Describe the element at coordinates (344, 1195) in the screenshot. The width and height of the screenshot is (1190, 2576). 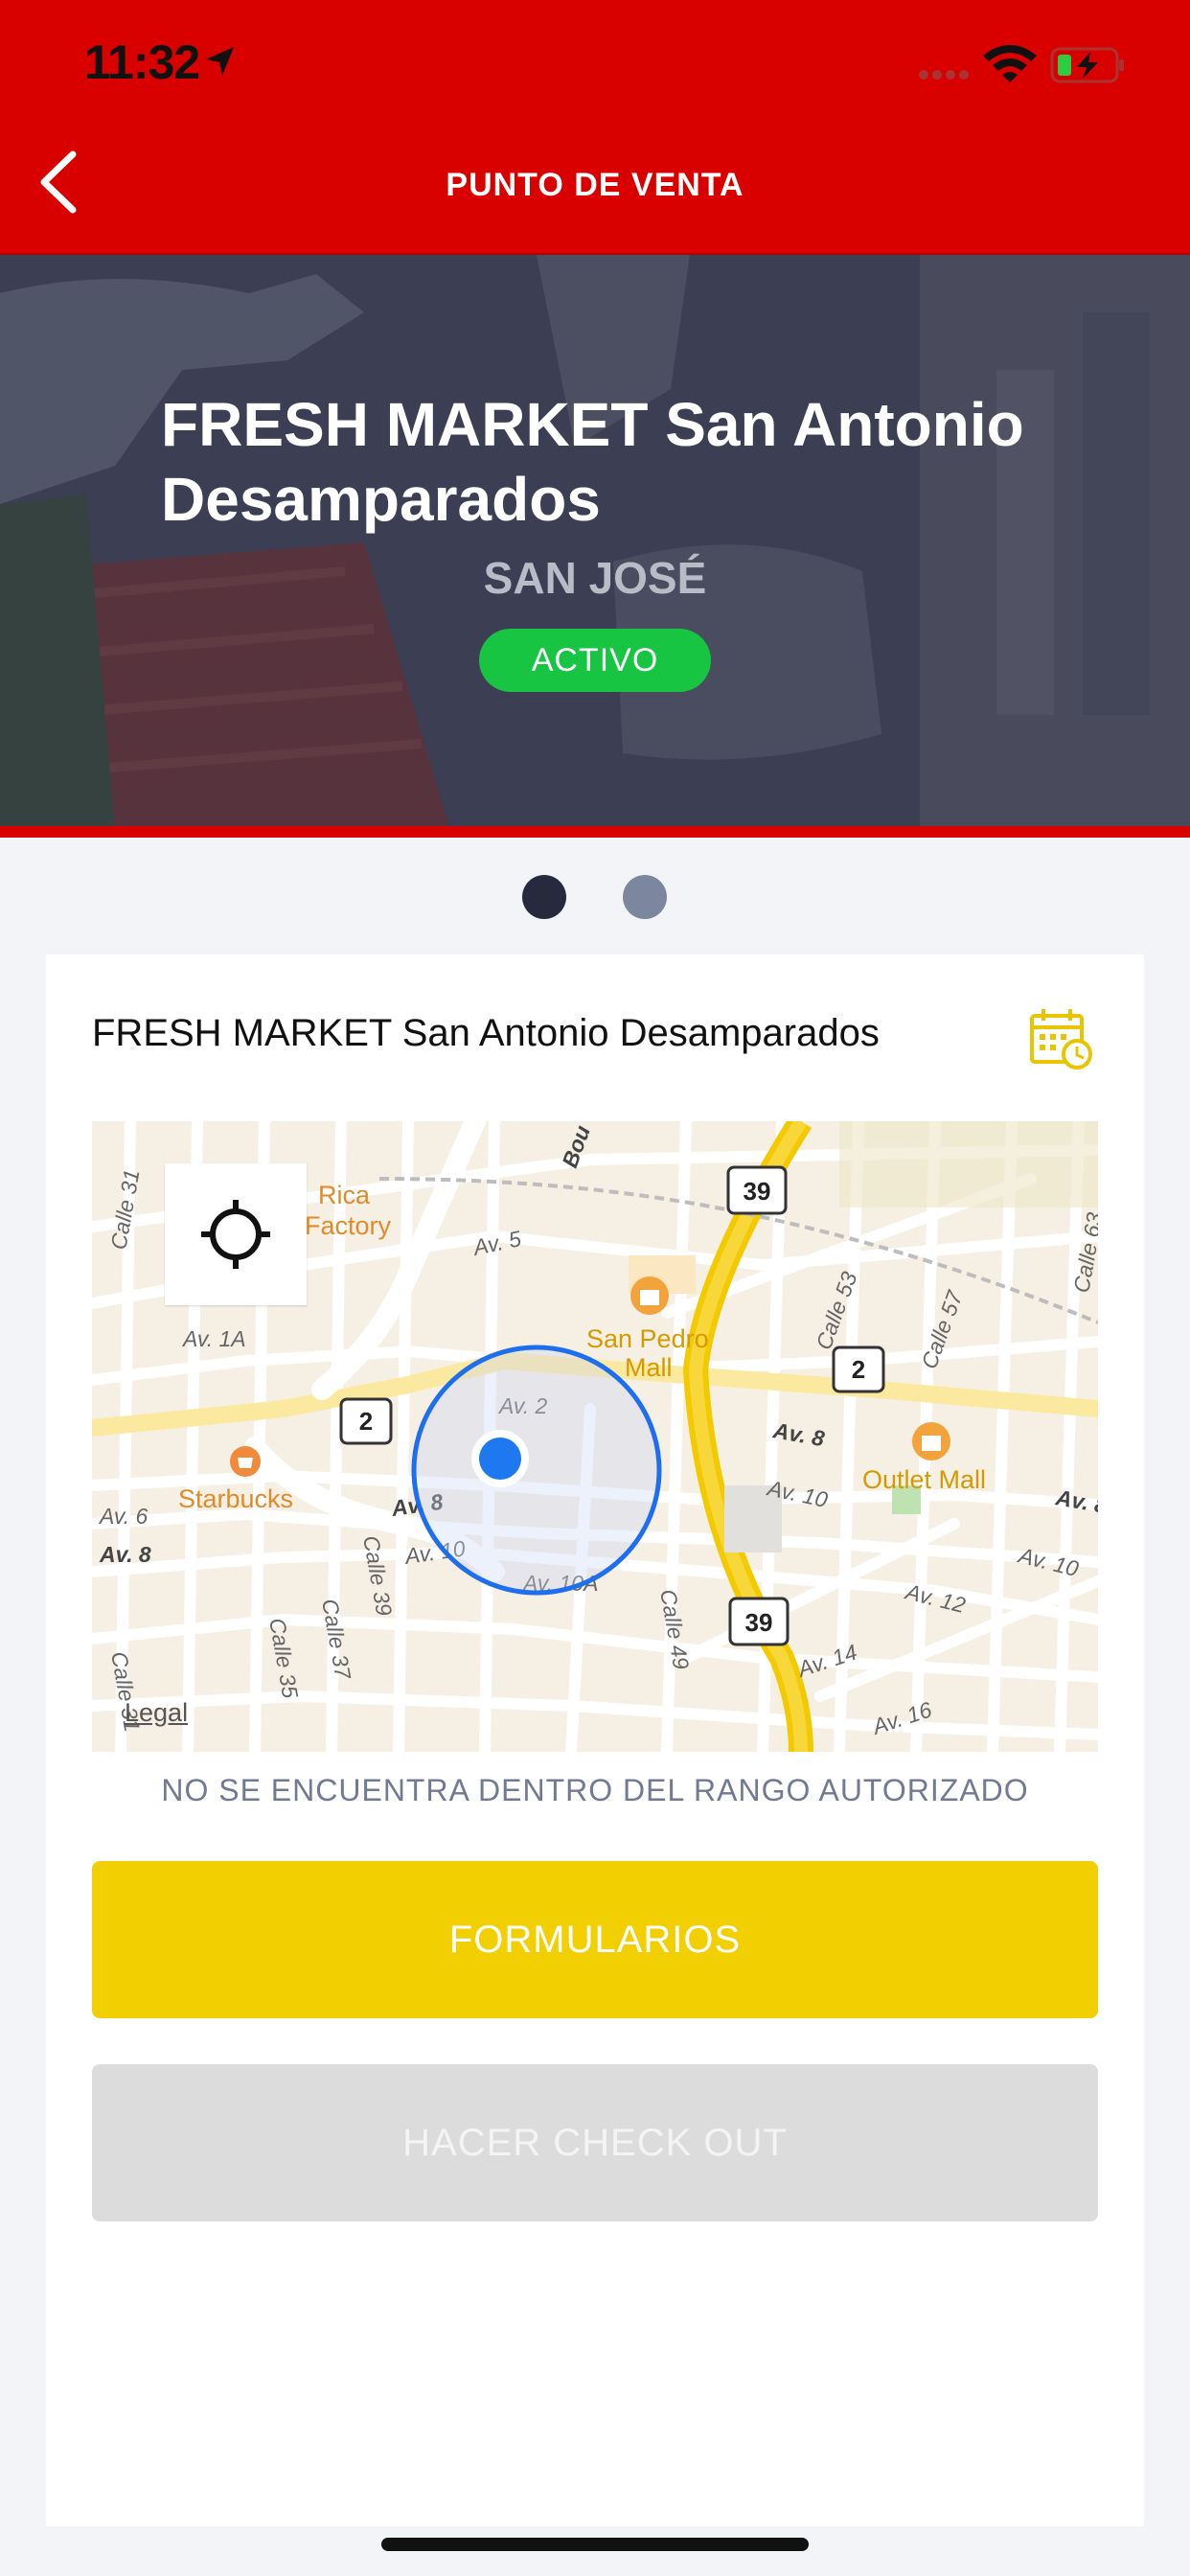
I see `map-poi-label: Rica` at that location.